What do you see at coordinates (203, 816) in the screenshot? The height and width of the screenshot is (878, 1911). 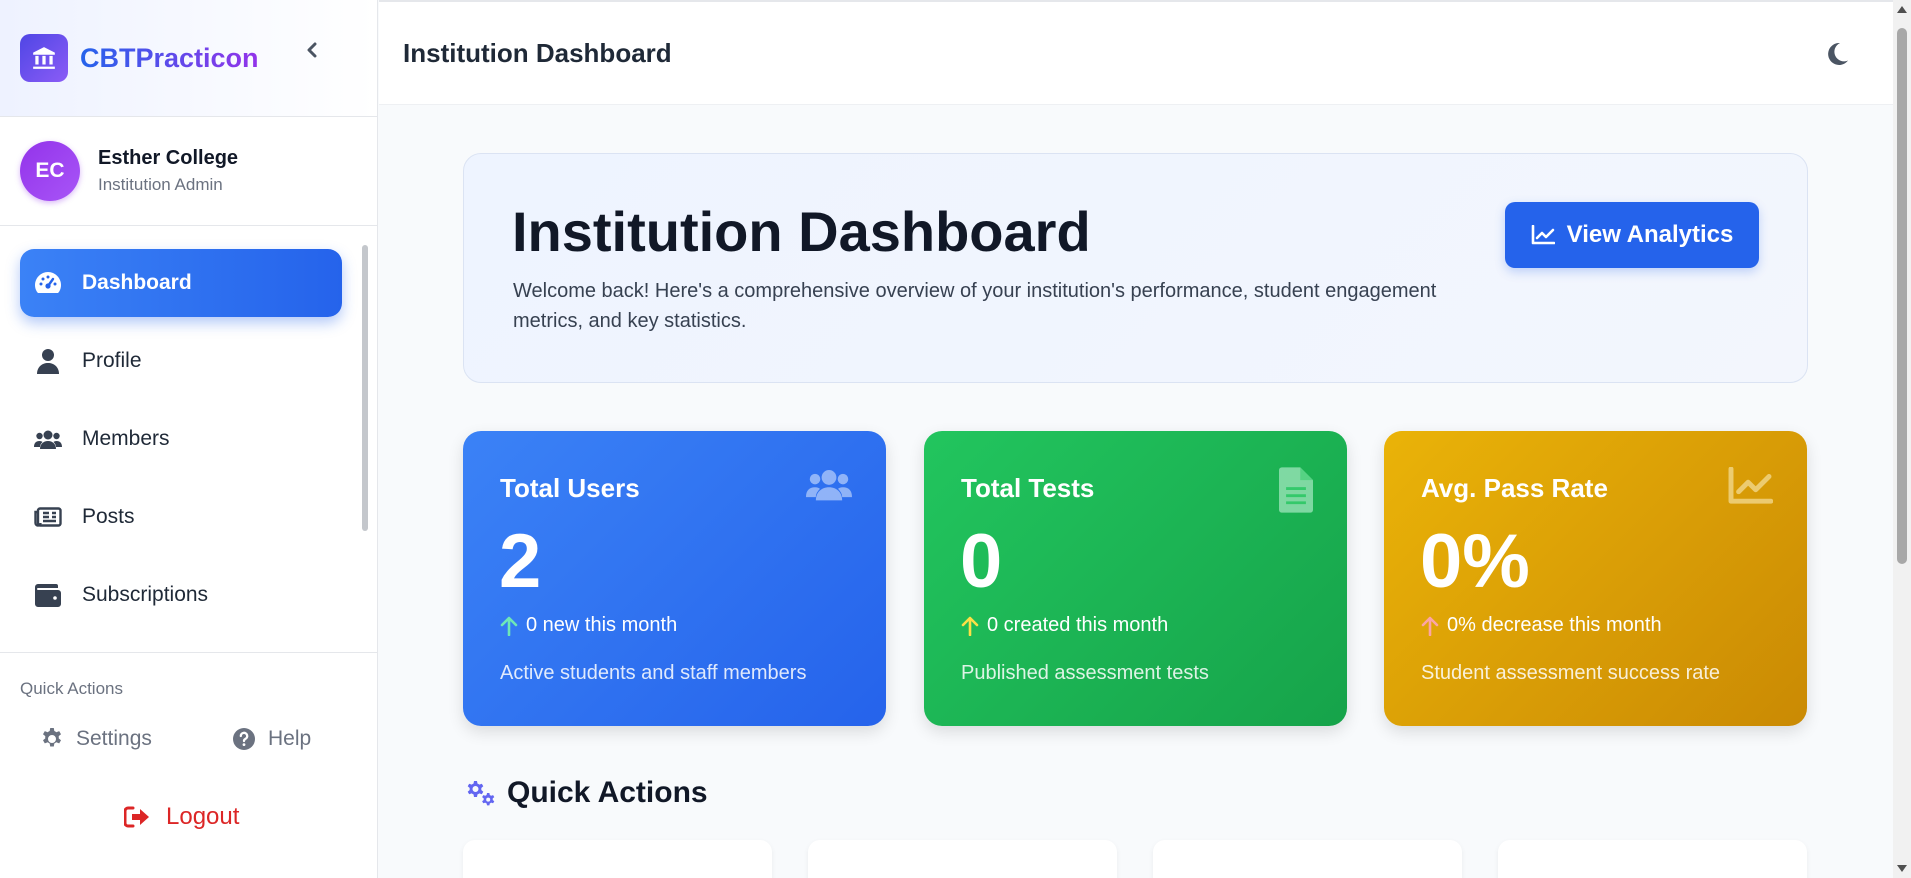 I see `logout-label: Logout` at bounding box center [203, 816].